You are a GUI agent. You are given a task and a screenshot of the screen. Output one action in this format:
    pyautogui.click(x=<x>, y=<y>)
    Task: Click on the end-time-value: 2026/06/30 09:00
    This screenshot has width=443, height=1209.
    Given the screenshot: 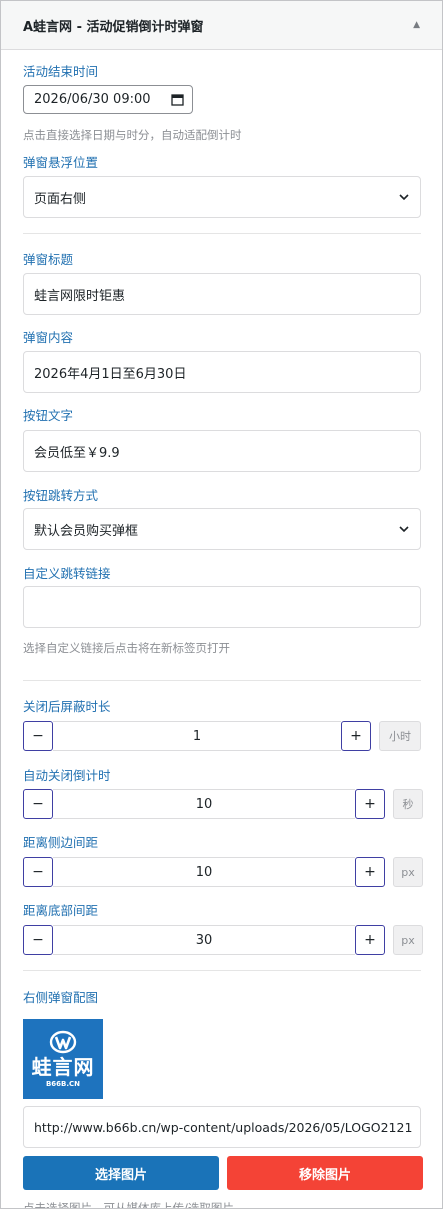 What is the action you would take?
    pyautogui.click(x=92, y=99)
    